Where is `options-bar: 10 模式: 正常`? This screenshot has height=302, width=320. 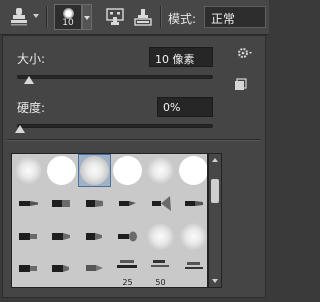 options-bar: 10 模式: 正常 is located at coordinates (134, 17).